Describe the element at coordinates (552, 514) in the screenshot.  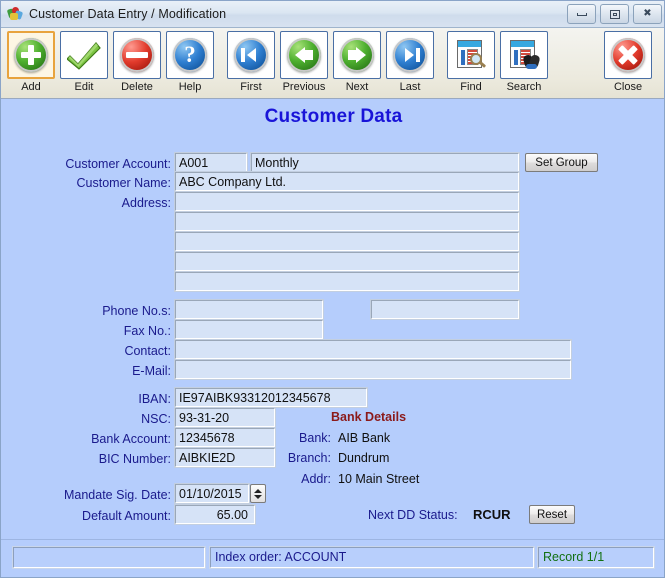
I see `reset-button: Reset` at that location.